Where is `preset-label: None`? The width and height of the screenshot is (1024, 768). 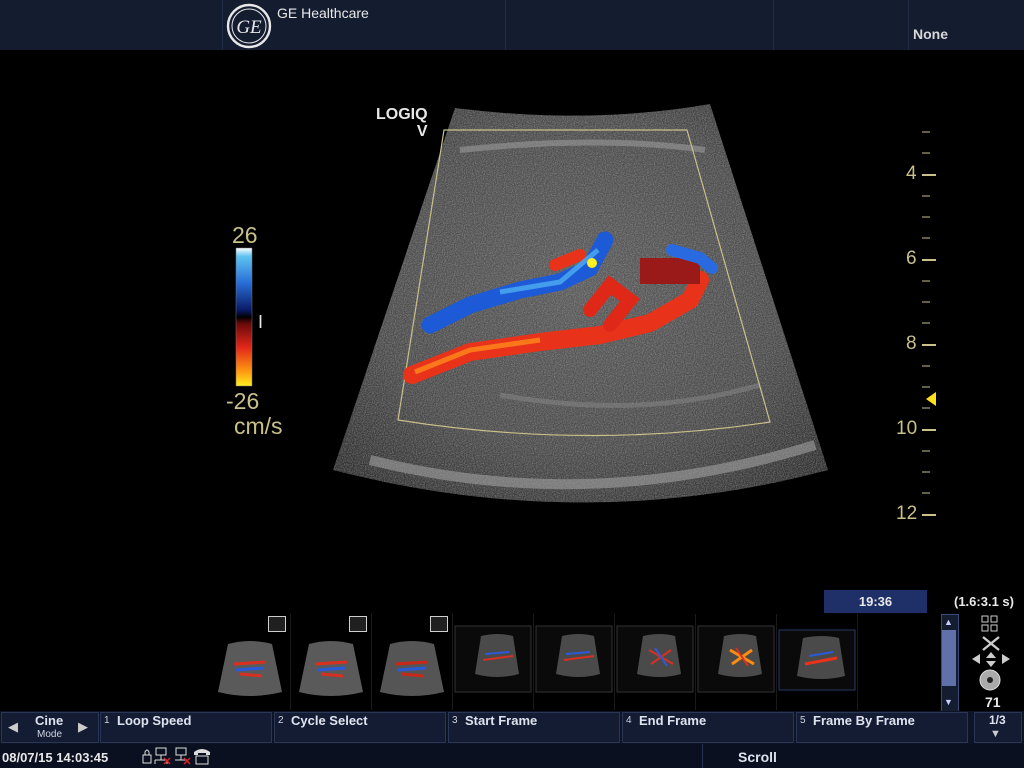 preset-label: None is located at coordinates (930, 34).